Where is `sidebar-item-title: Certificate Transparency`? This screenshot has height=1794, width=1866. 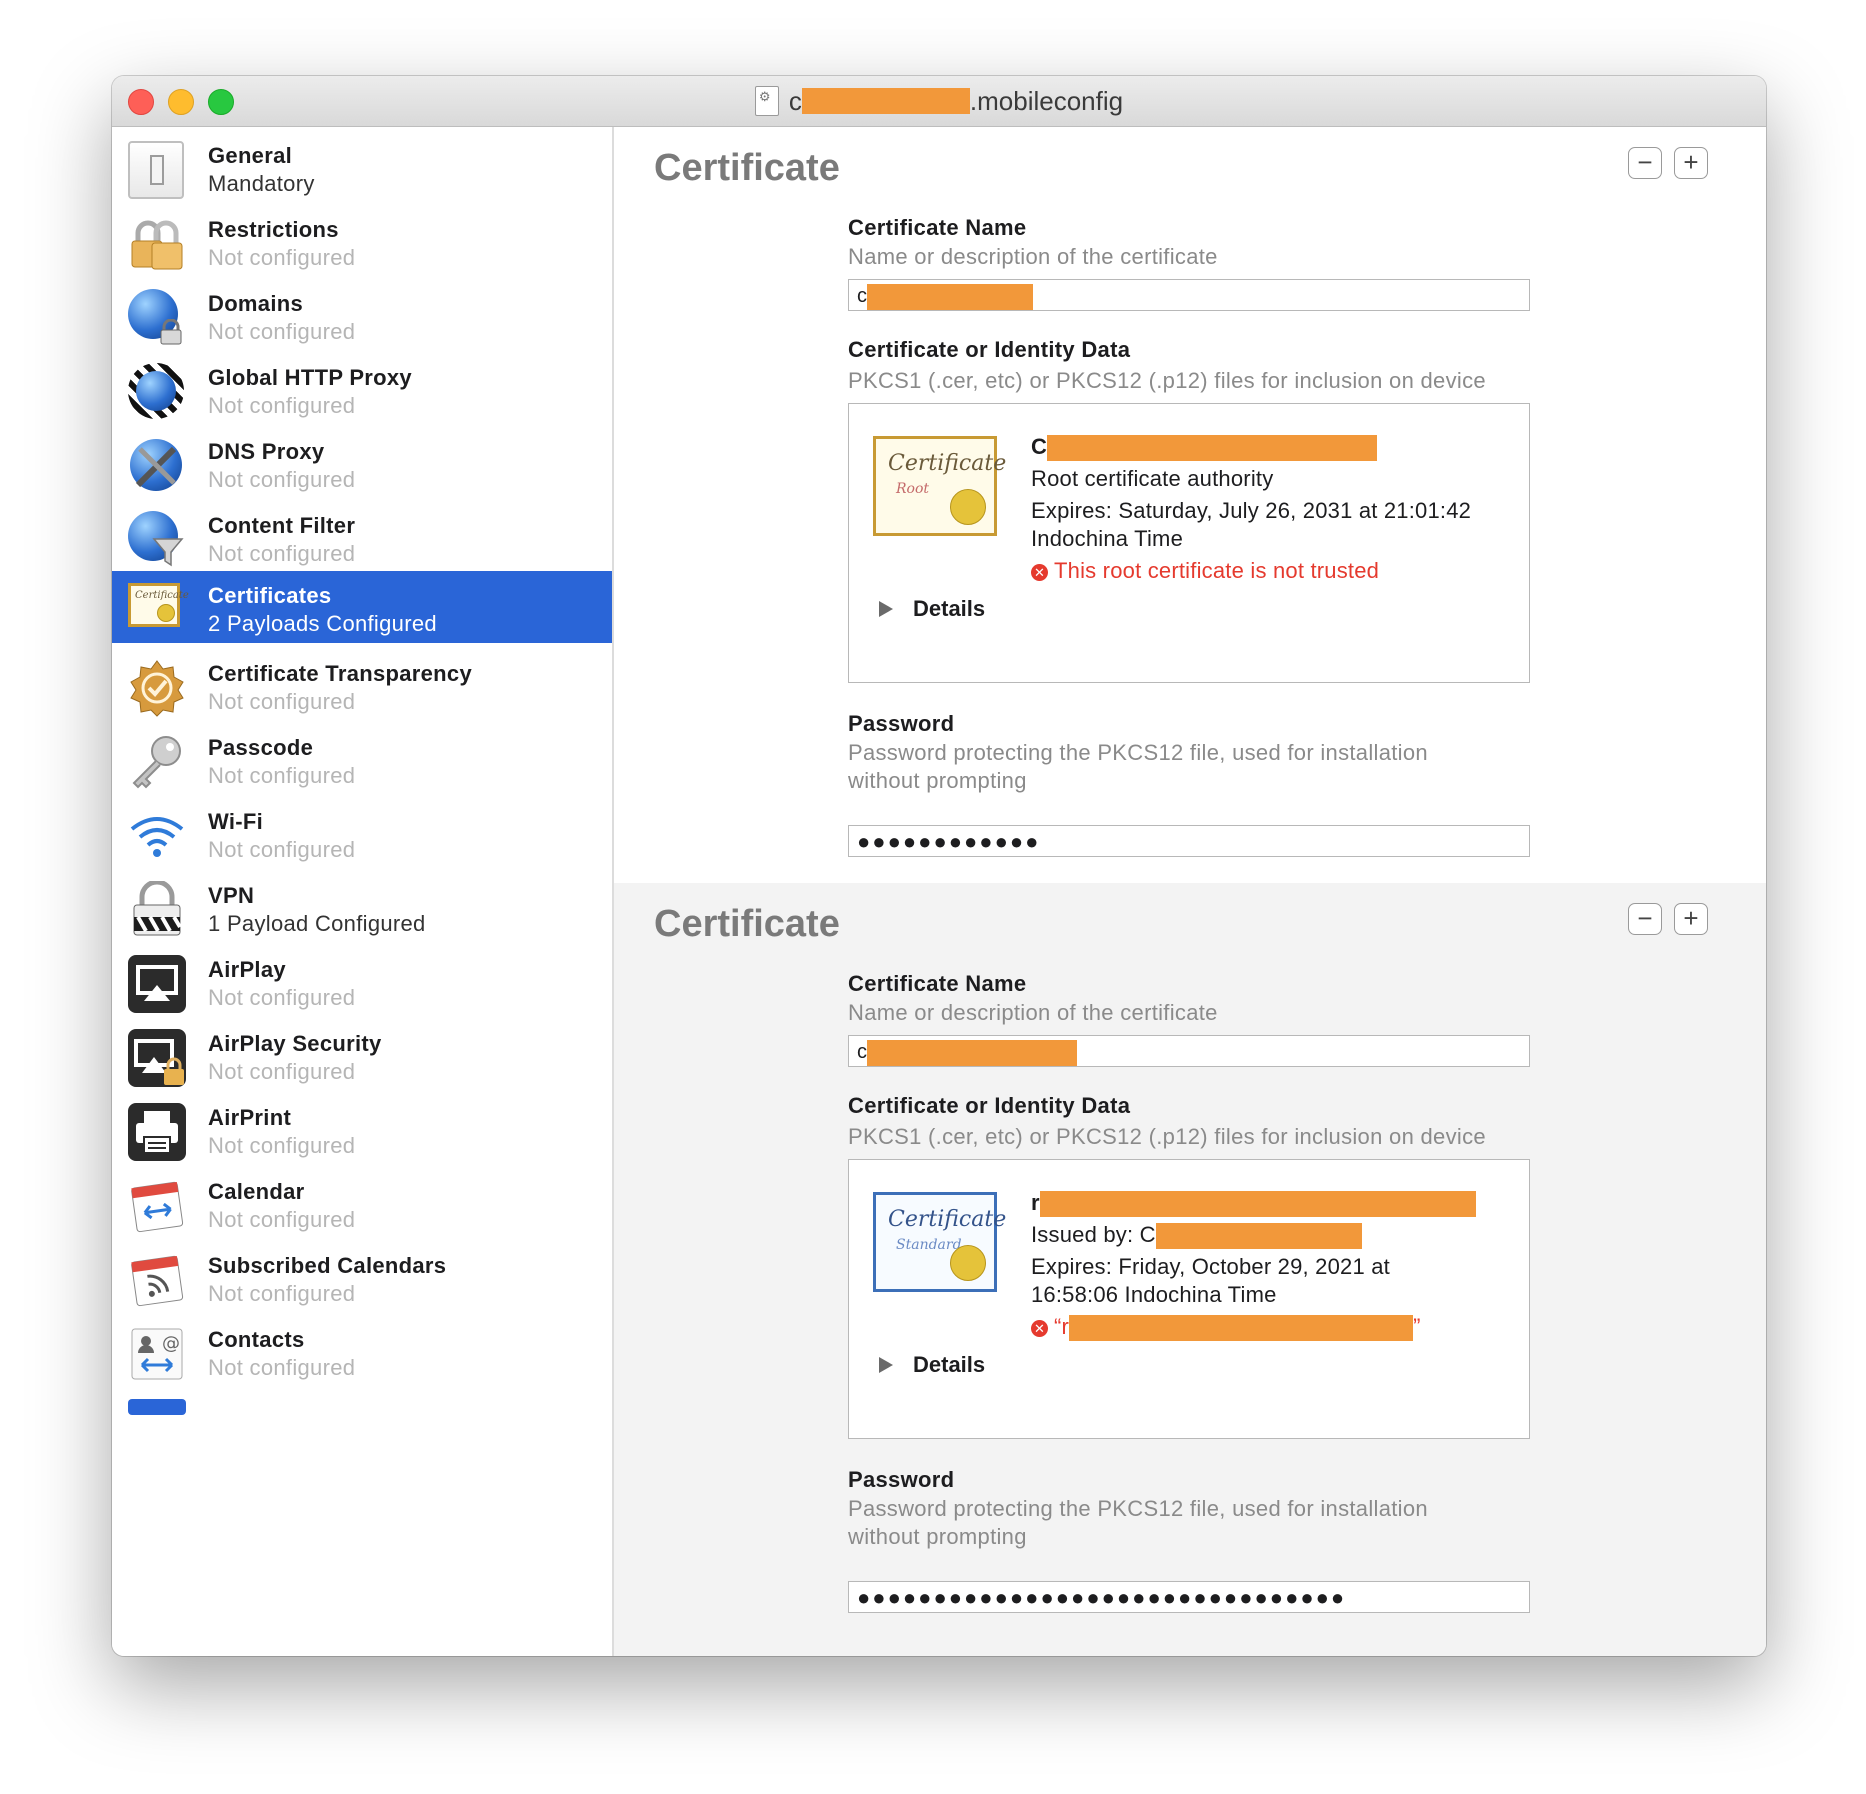 sidebar-item-title: Certificate Transparency is located at coordinates (340, 673).